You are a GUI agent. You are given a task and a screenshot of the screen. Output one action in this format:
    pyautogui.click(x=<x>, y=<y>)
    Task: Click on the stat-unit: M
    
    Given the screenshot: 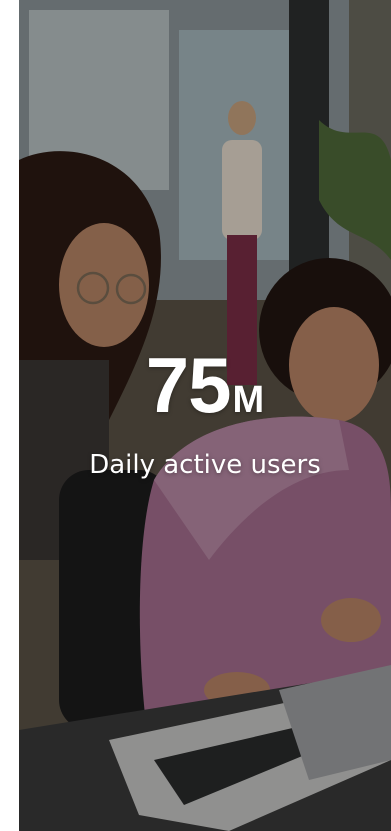 What is the action you would take?
    pyautogui.click(x=248, y=400)
    